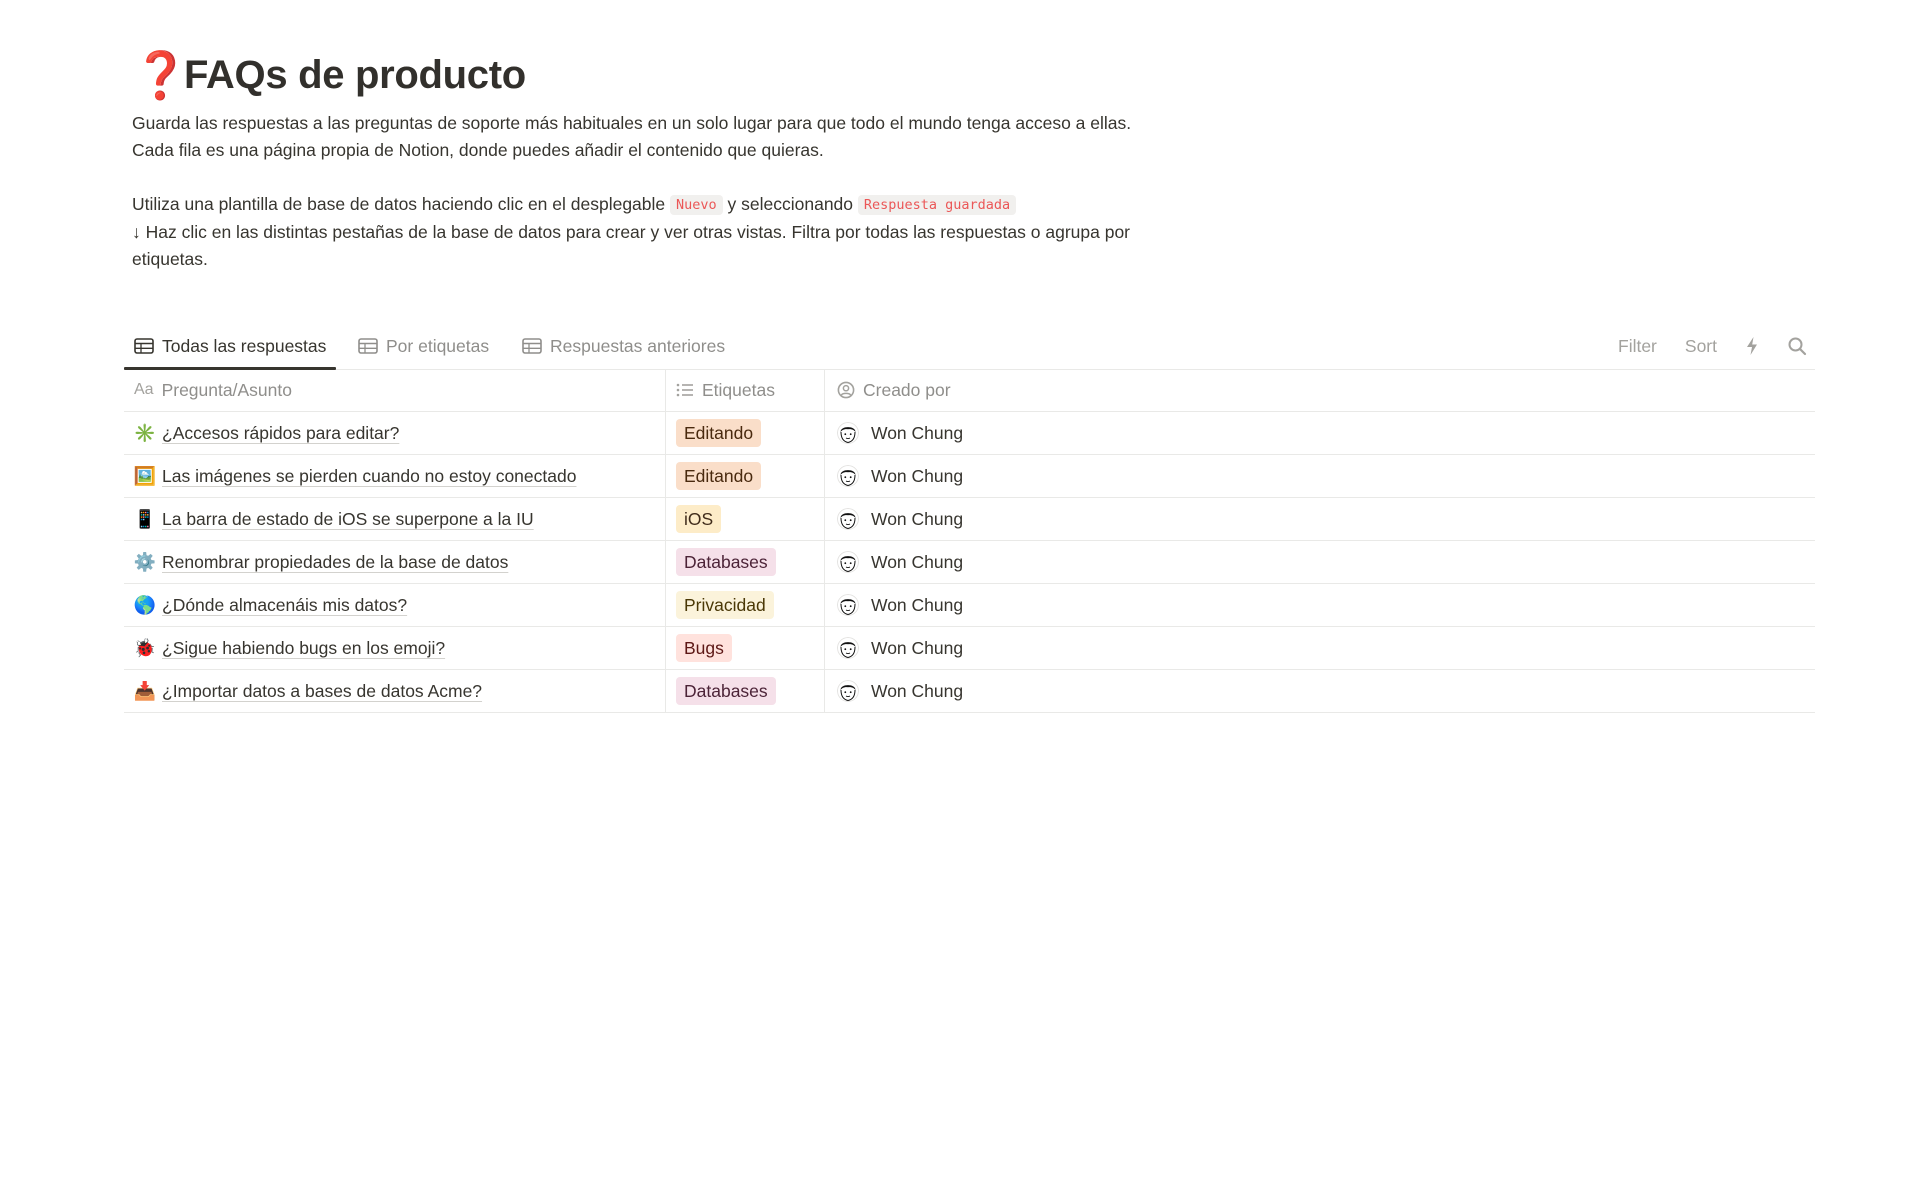  Describe the element at coordinates (638, 345) in the screenshot. I see `tab-label: Respuestas anteriores` at that location.